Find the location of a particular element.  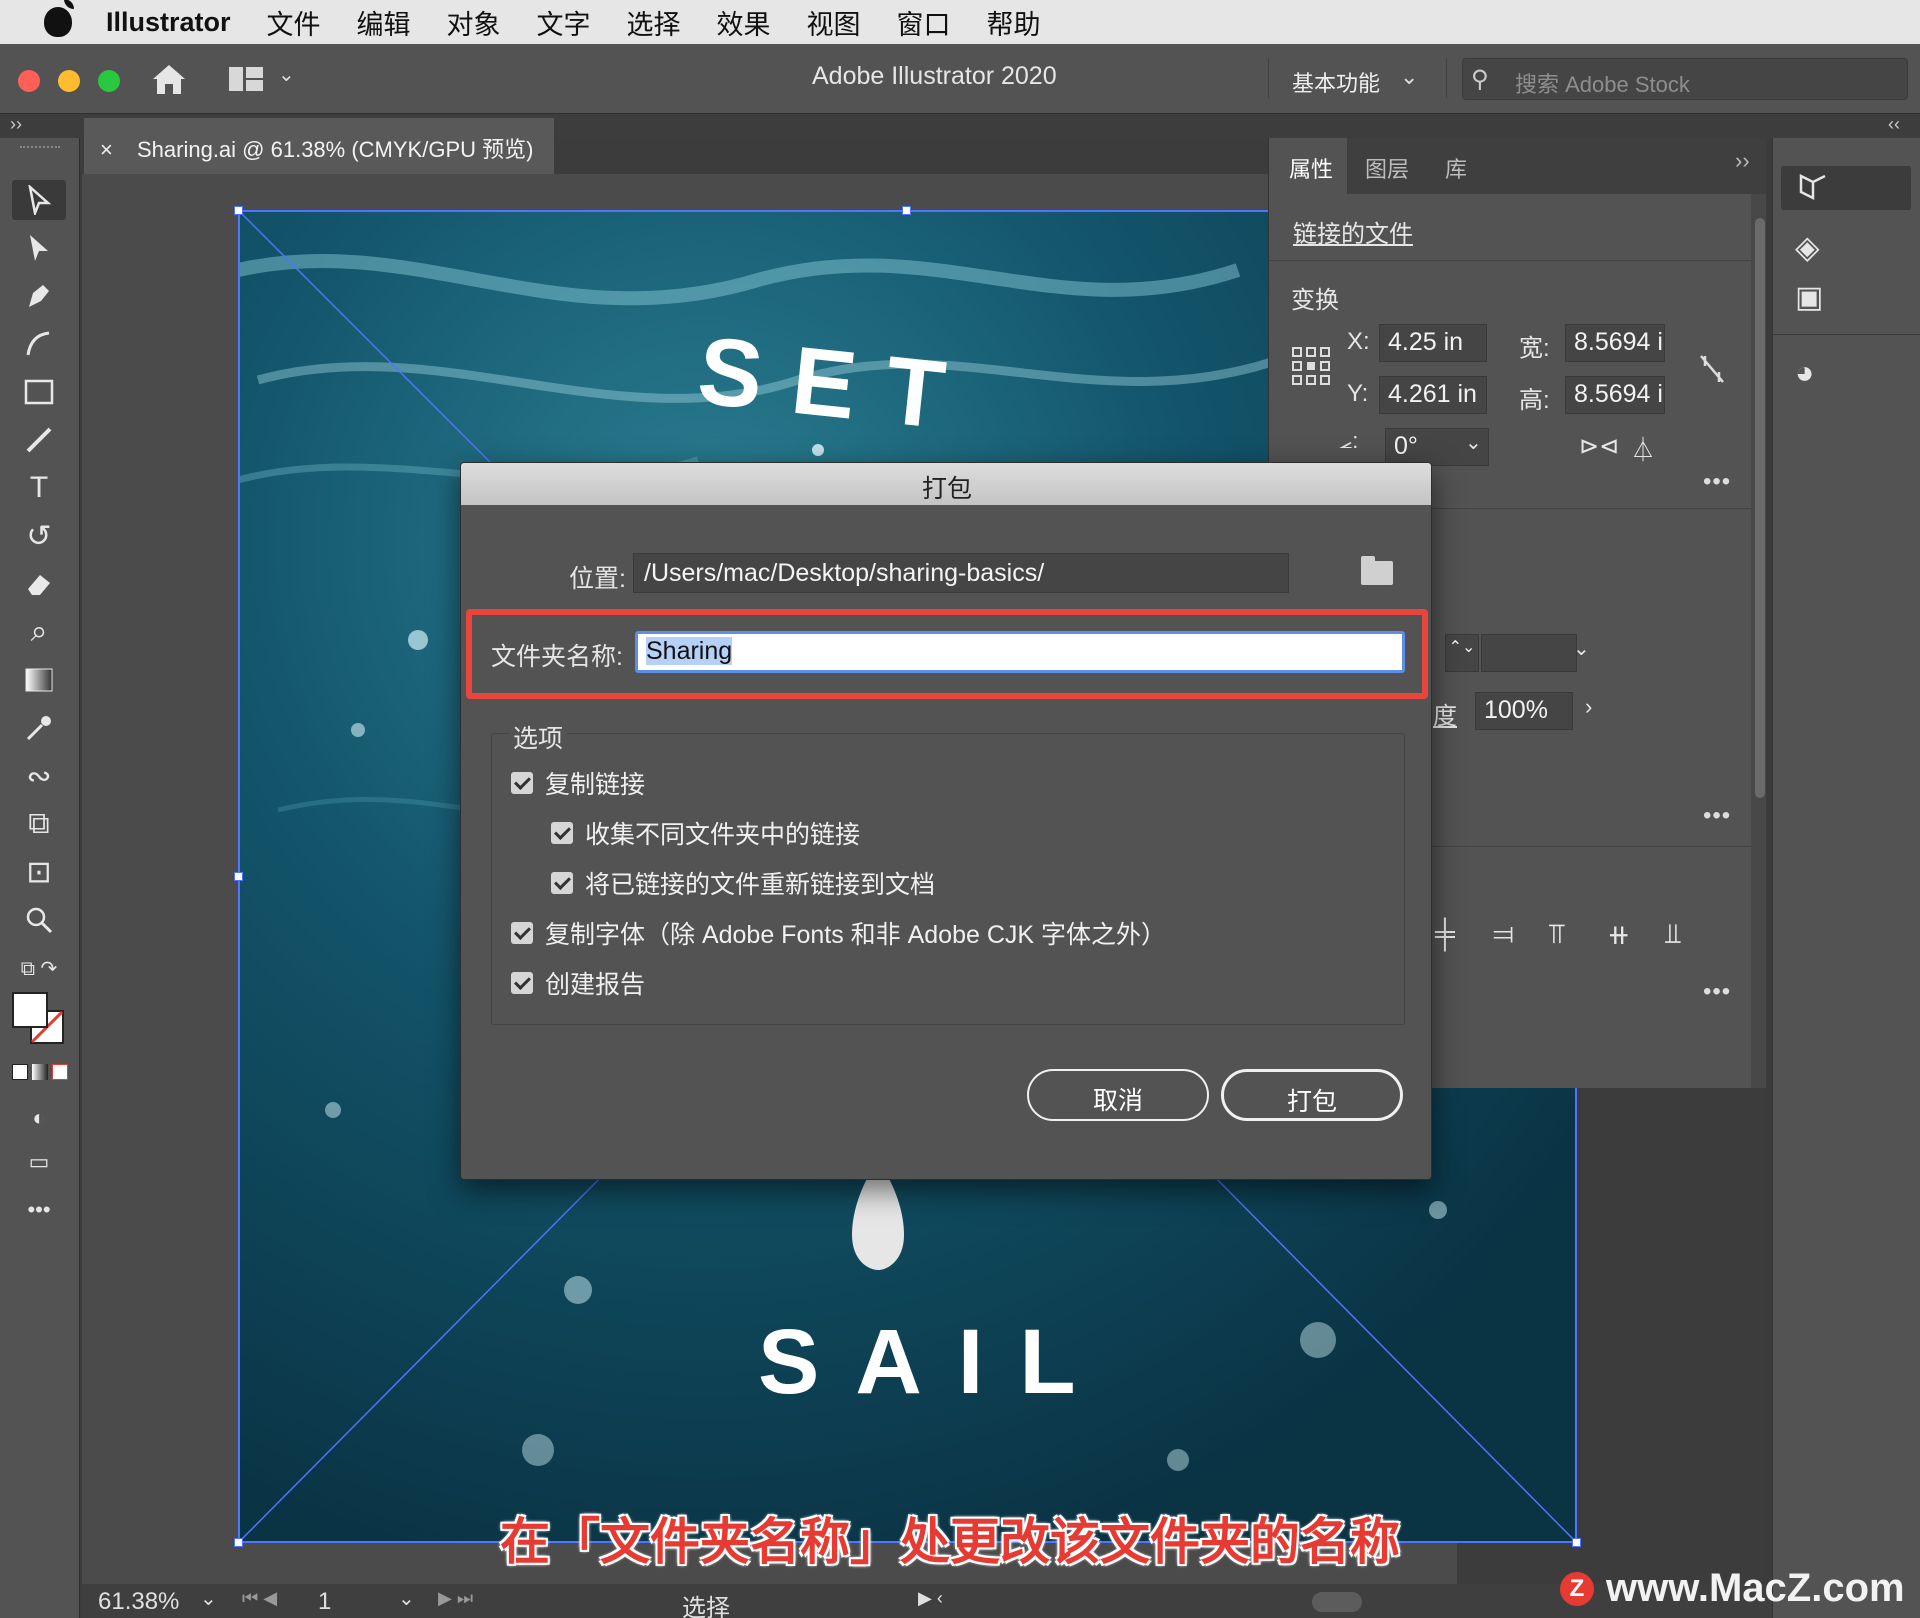

close-tab-icon: × is located at coordinates (106, 149).